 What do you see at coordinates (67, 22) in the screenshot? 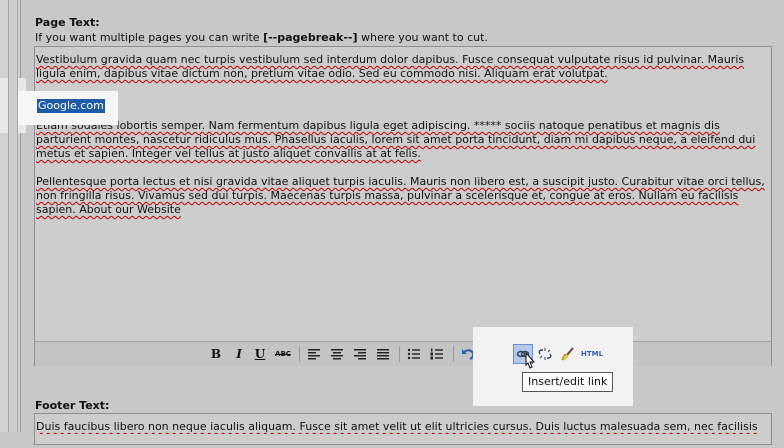
I see `page-text-label: Page Text:` at bounding box center [67, 22].